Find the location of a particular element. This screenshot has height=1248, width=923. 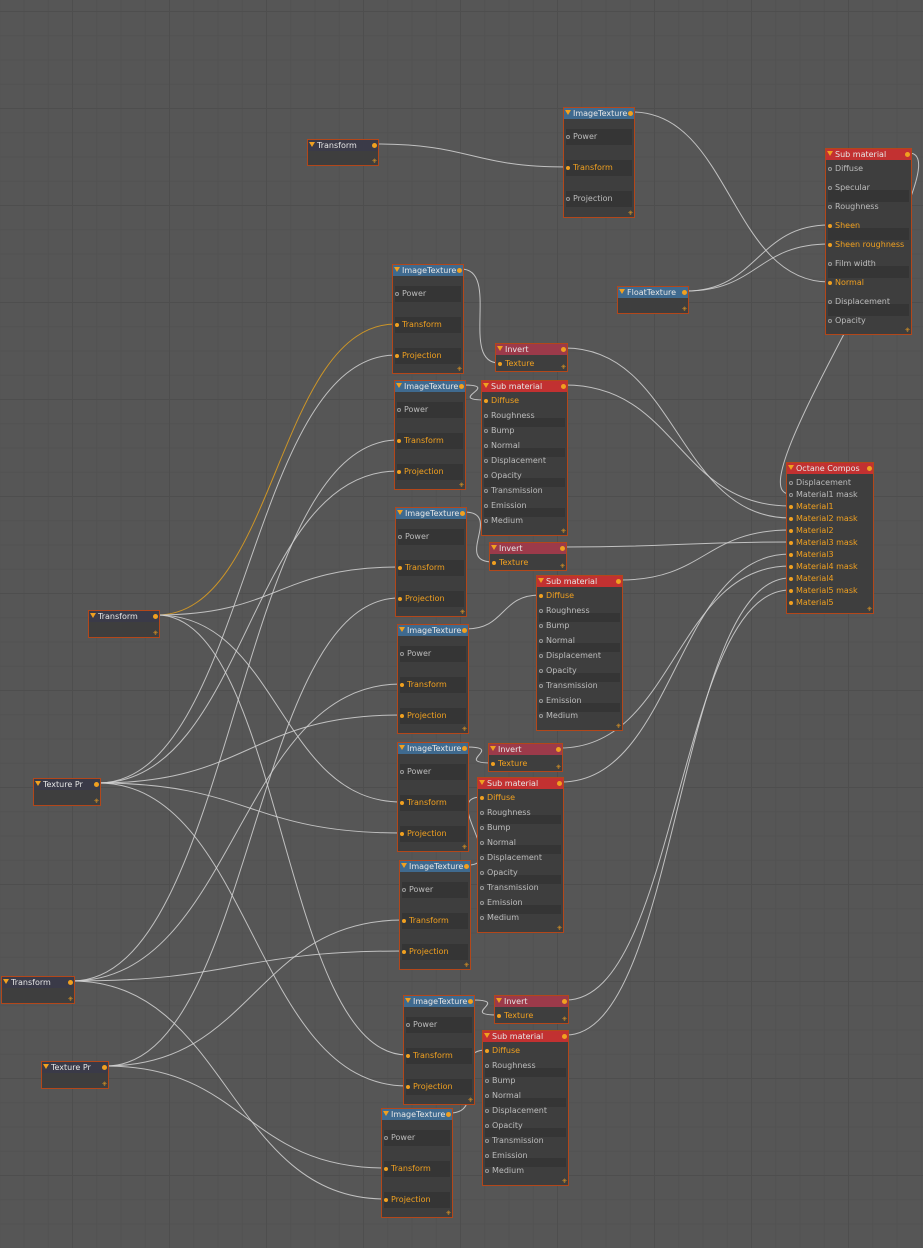

input-texture: Texture is located at coordinates (510, 563).